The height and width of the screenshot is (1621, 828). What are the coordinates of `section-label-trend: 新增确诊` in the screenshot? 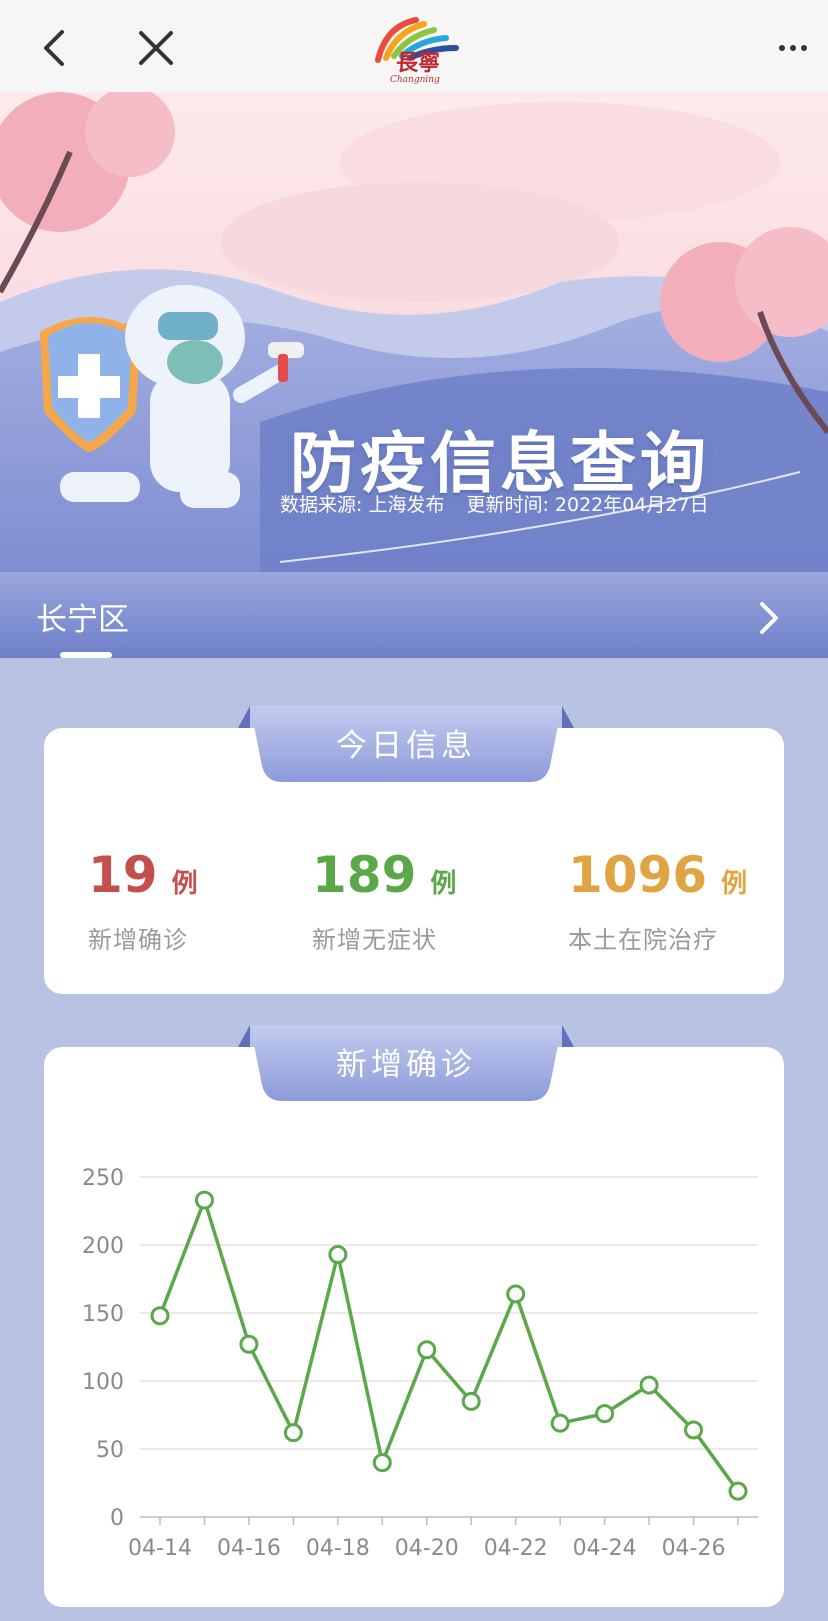 It's located at (406, 1064).